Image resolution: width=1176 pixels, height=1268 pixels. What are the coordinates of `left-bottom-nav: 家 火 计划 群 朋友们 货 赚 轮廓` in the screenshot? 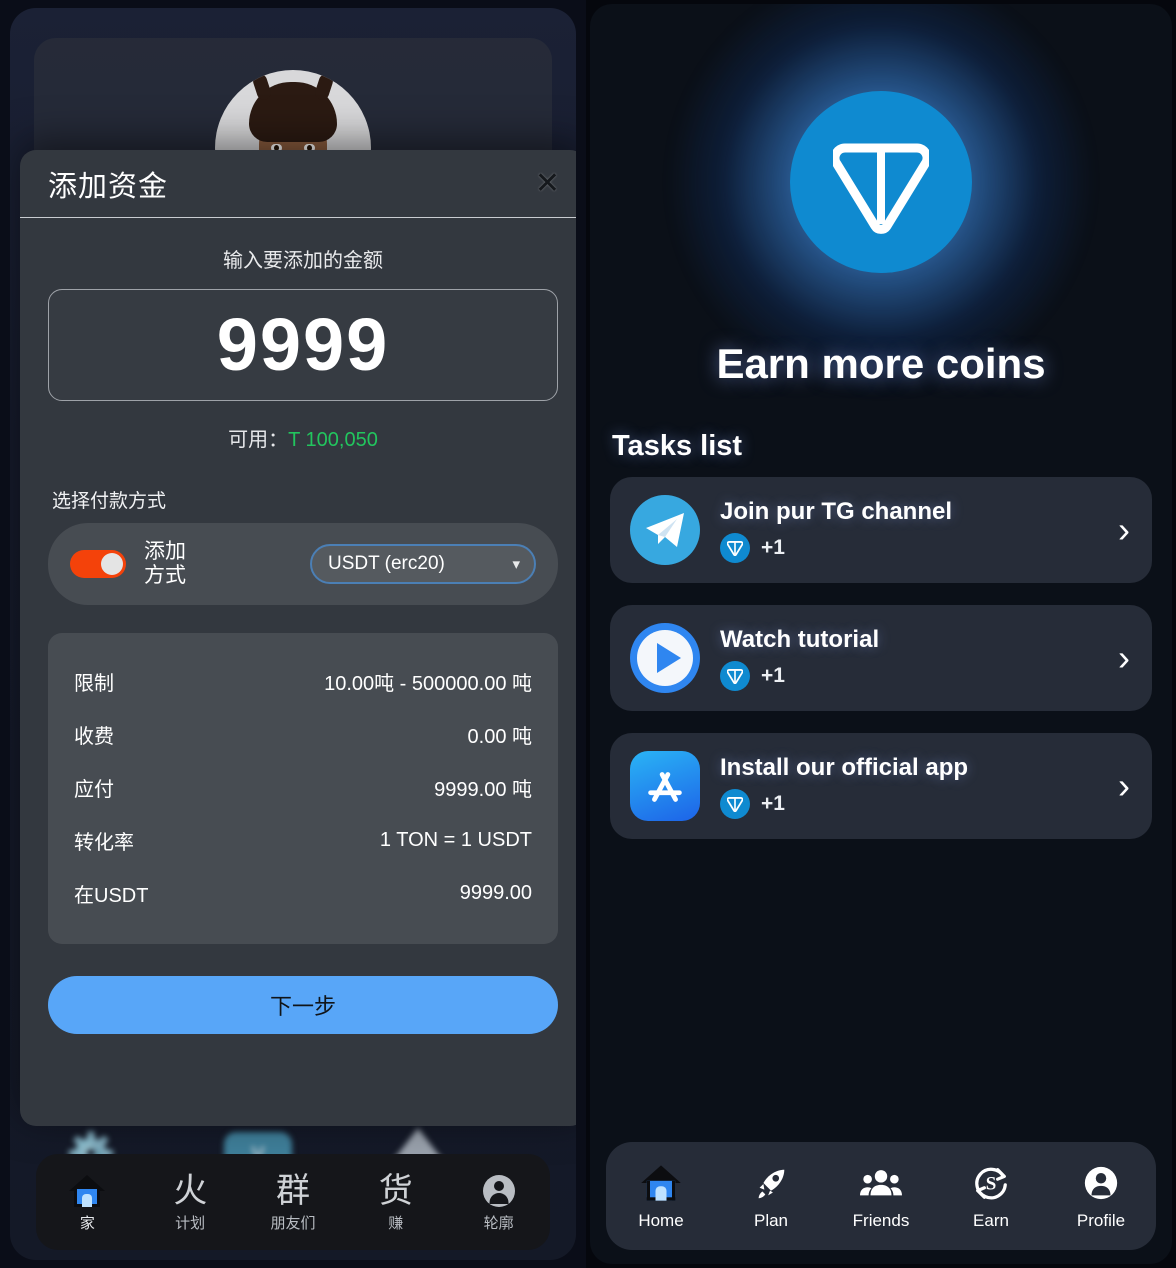 It's located at (293, 1202).